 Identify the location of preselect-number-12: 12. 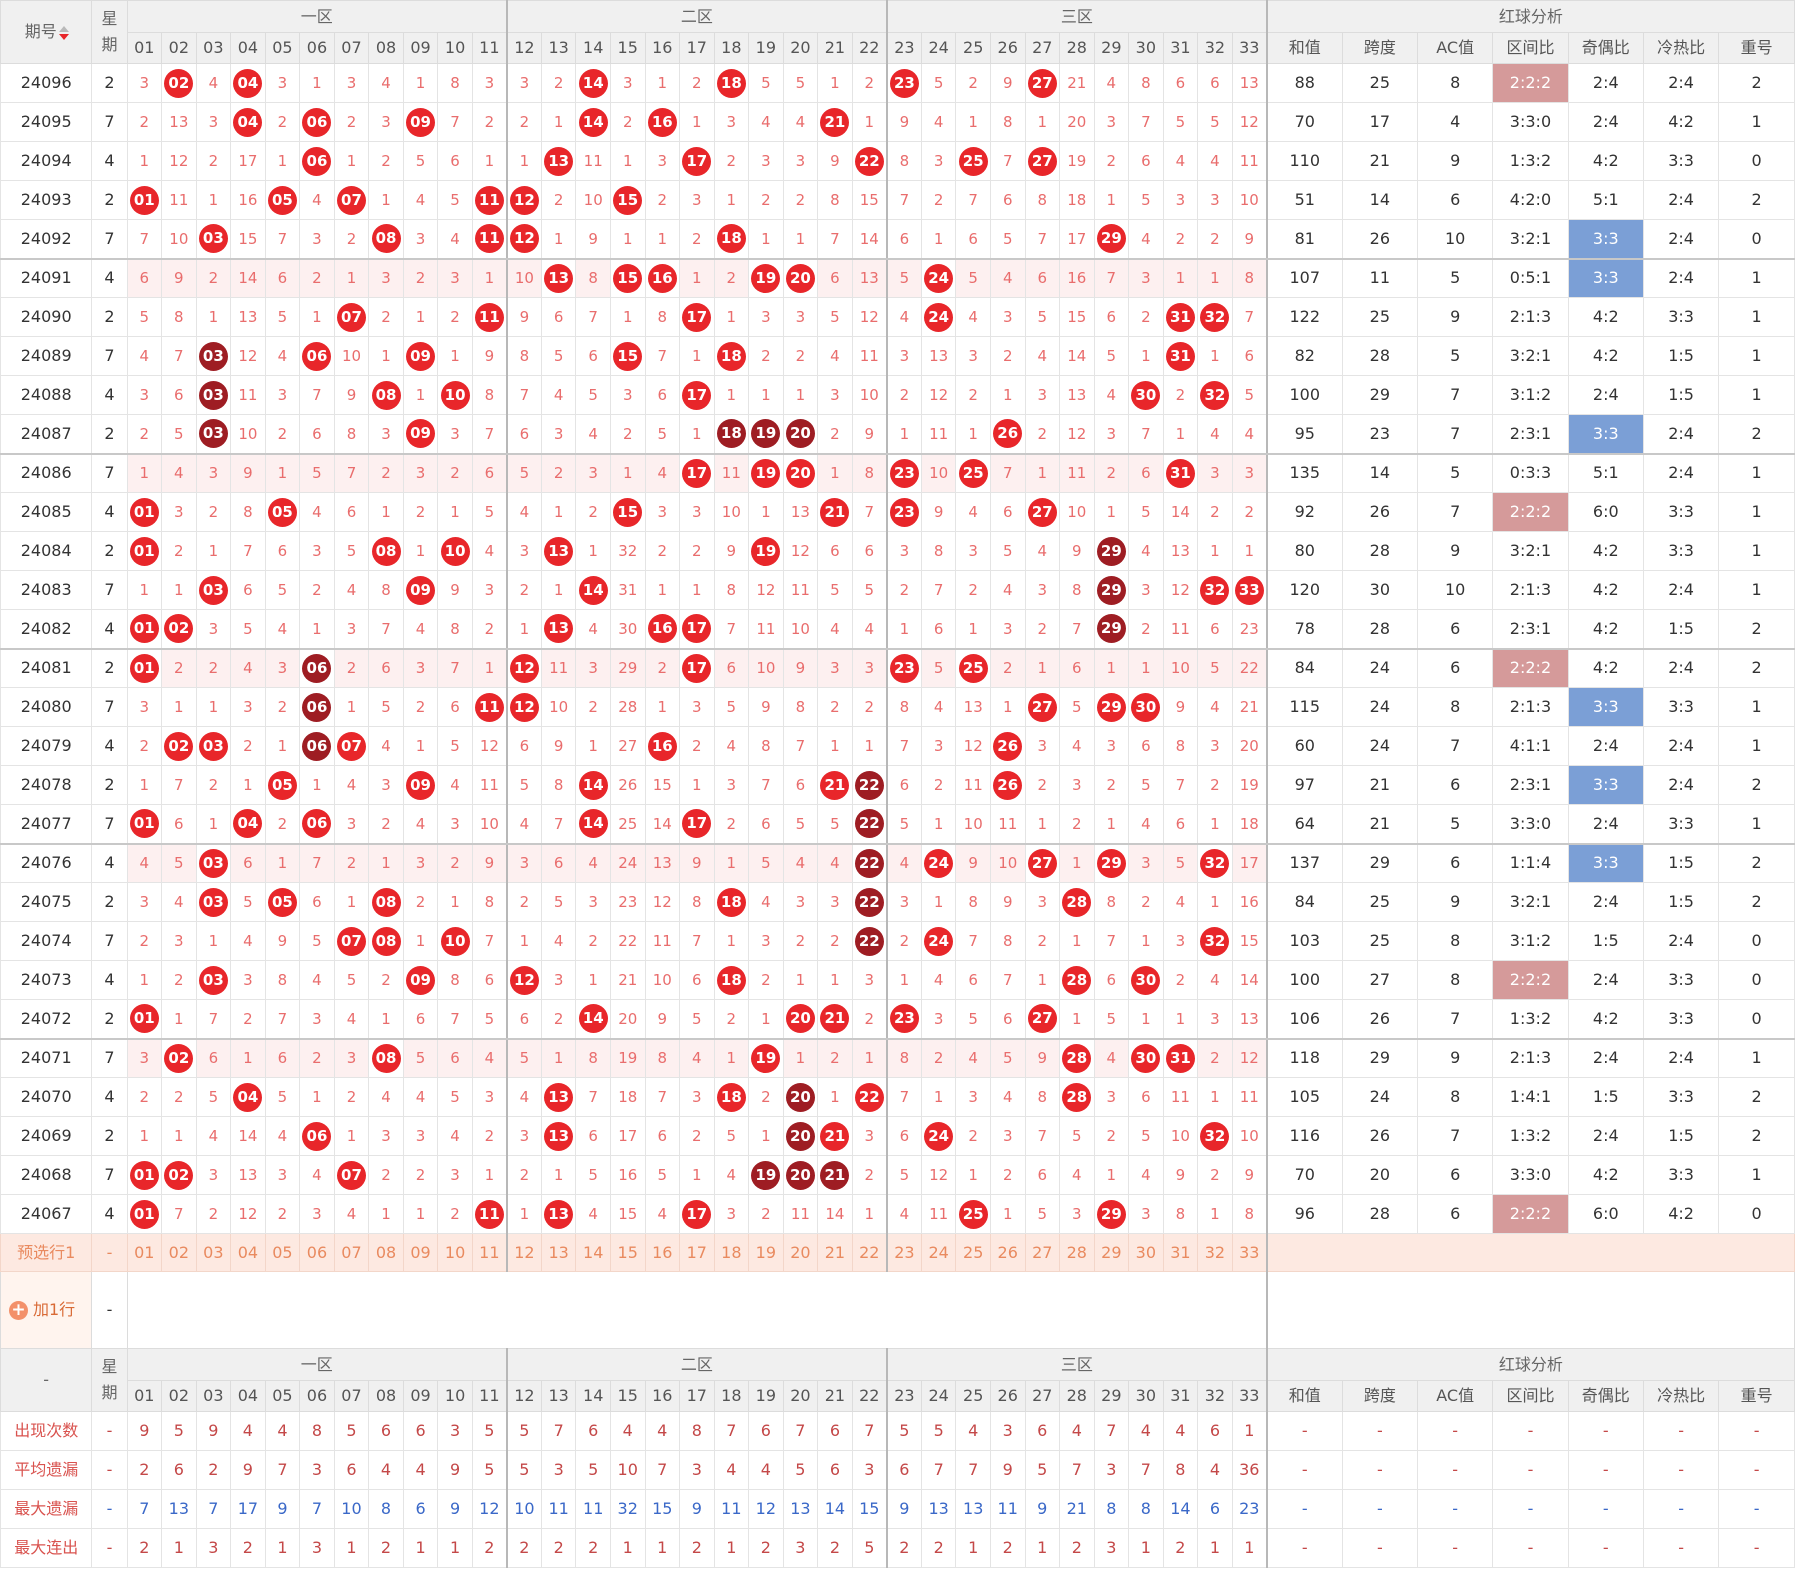
(523, 1252).